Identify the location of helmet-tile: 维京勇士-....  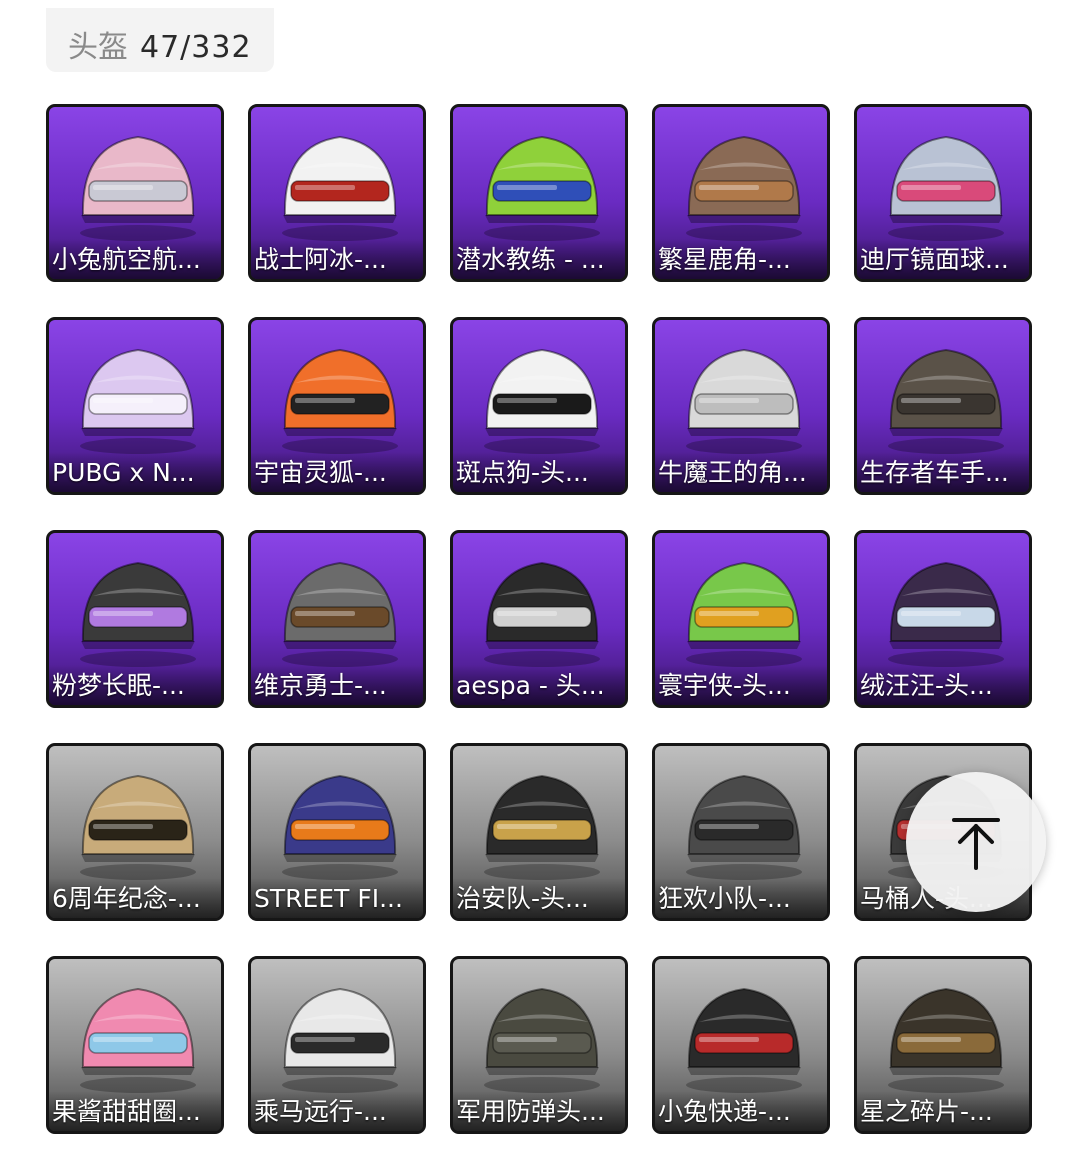
(337, 619).